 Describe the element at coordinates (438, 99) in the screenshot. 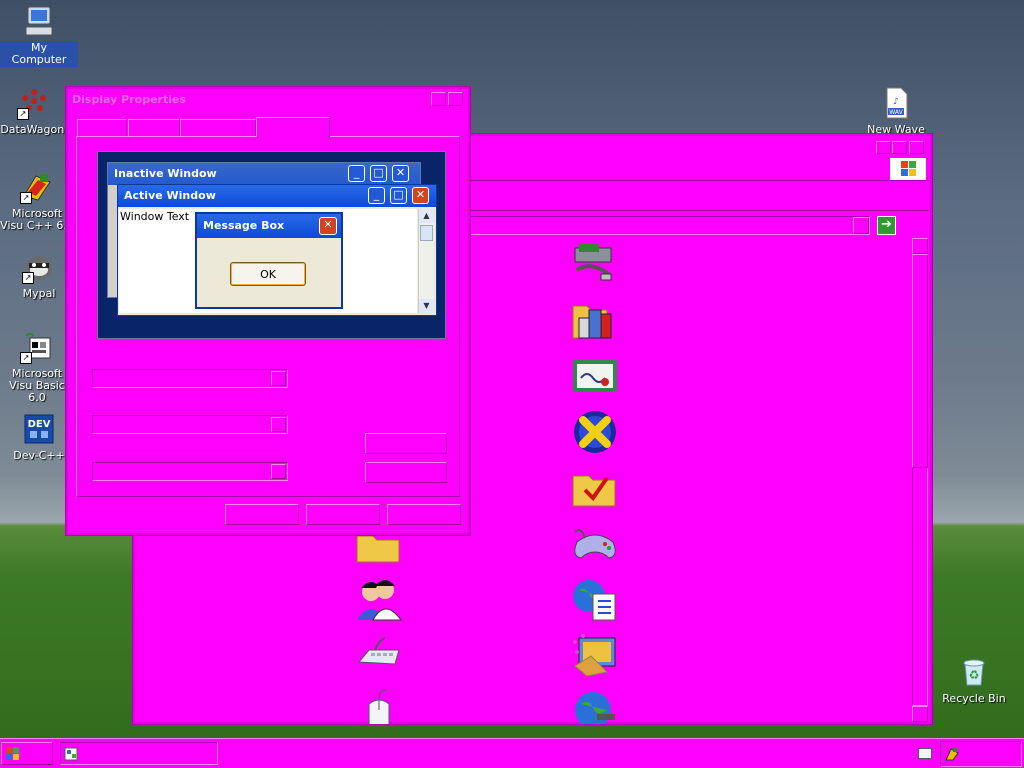

I see `help-button` at that location.